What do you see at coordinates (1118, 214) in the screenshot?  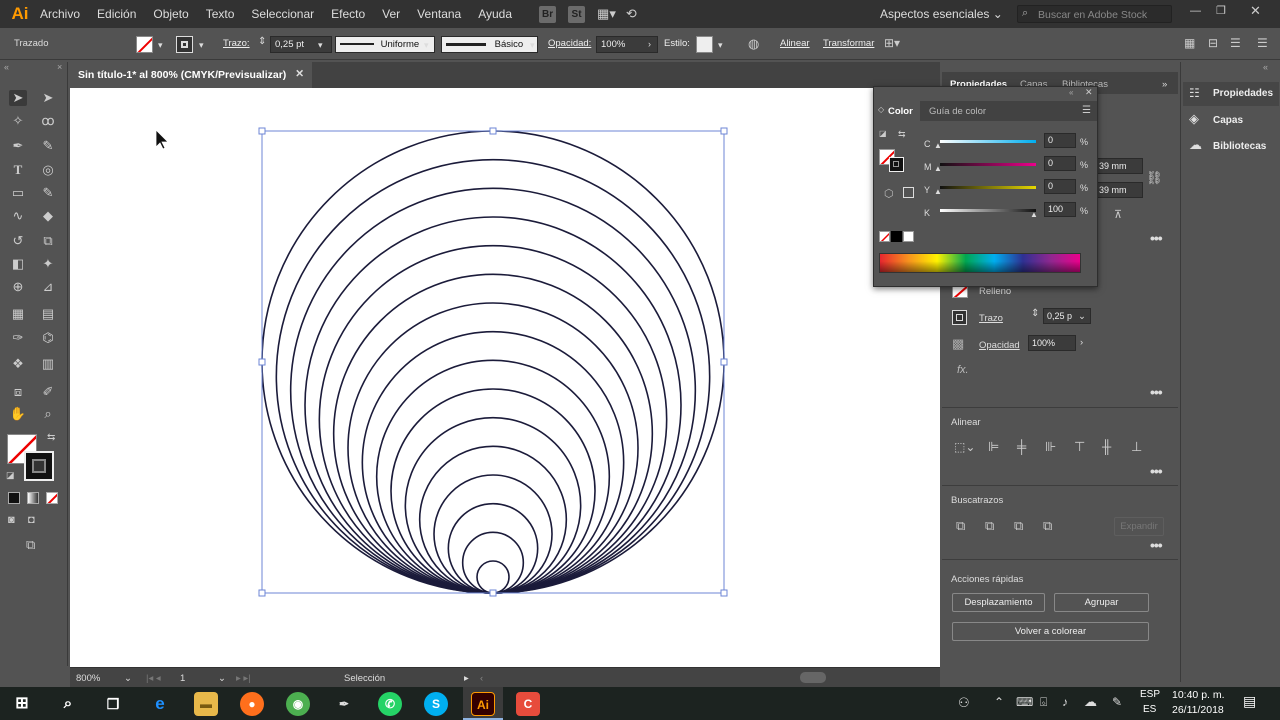 I see `flip-vertical-icon: ⊼` at bounding box center [1118, 214].